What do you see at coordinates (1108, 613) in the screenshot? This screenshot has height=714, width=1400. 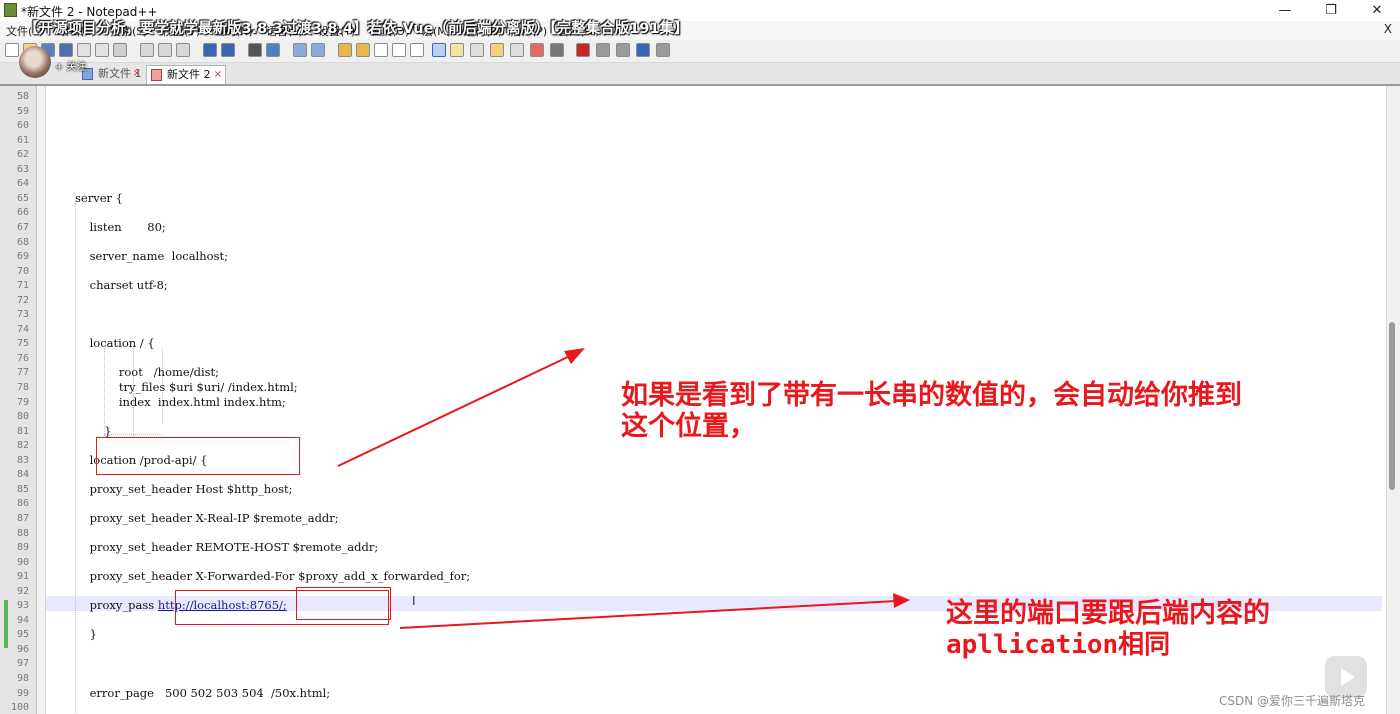 I see `annotation-note-2-line-1: 这里的端口要跟后端内容的` at bounding box center [1108, 613].